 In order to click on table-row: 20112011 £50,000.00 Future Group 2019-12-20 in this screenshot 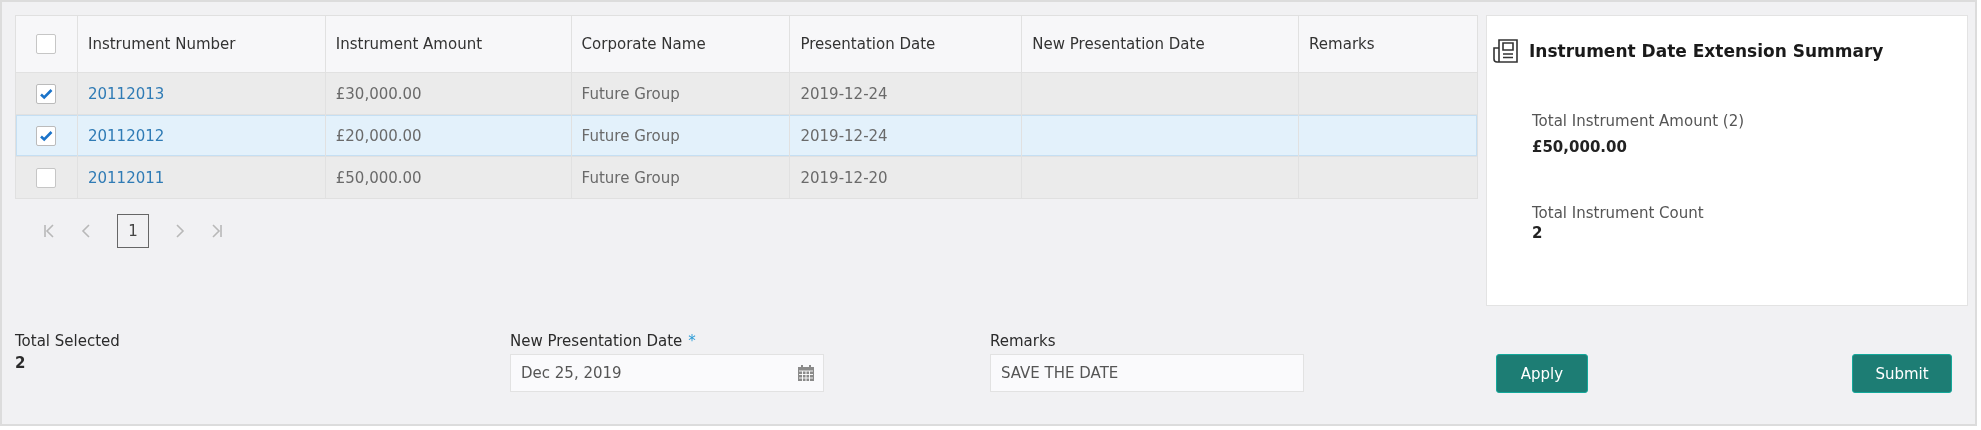, I will do `click(746, 177)`.